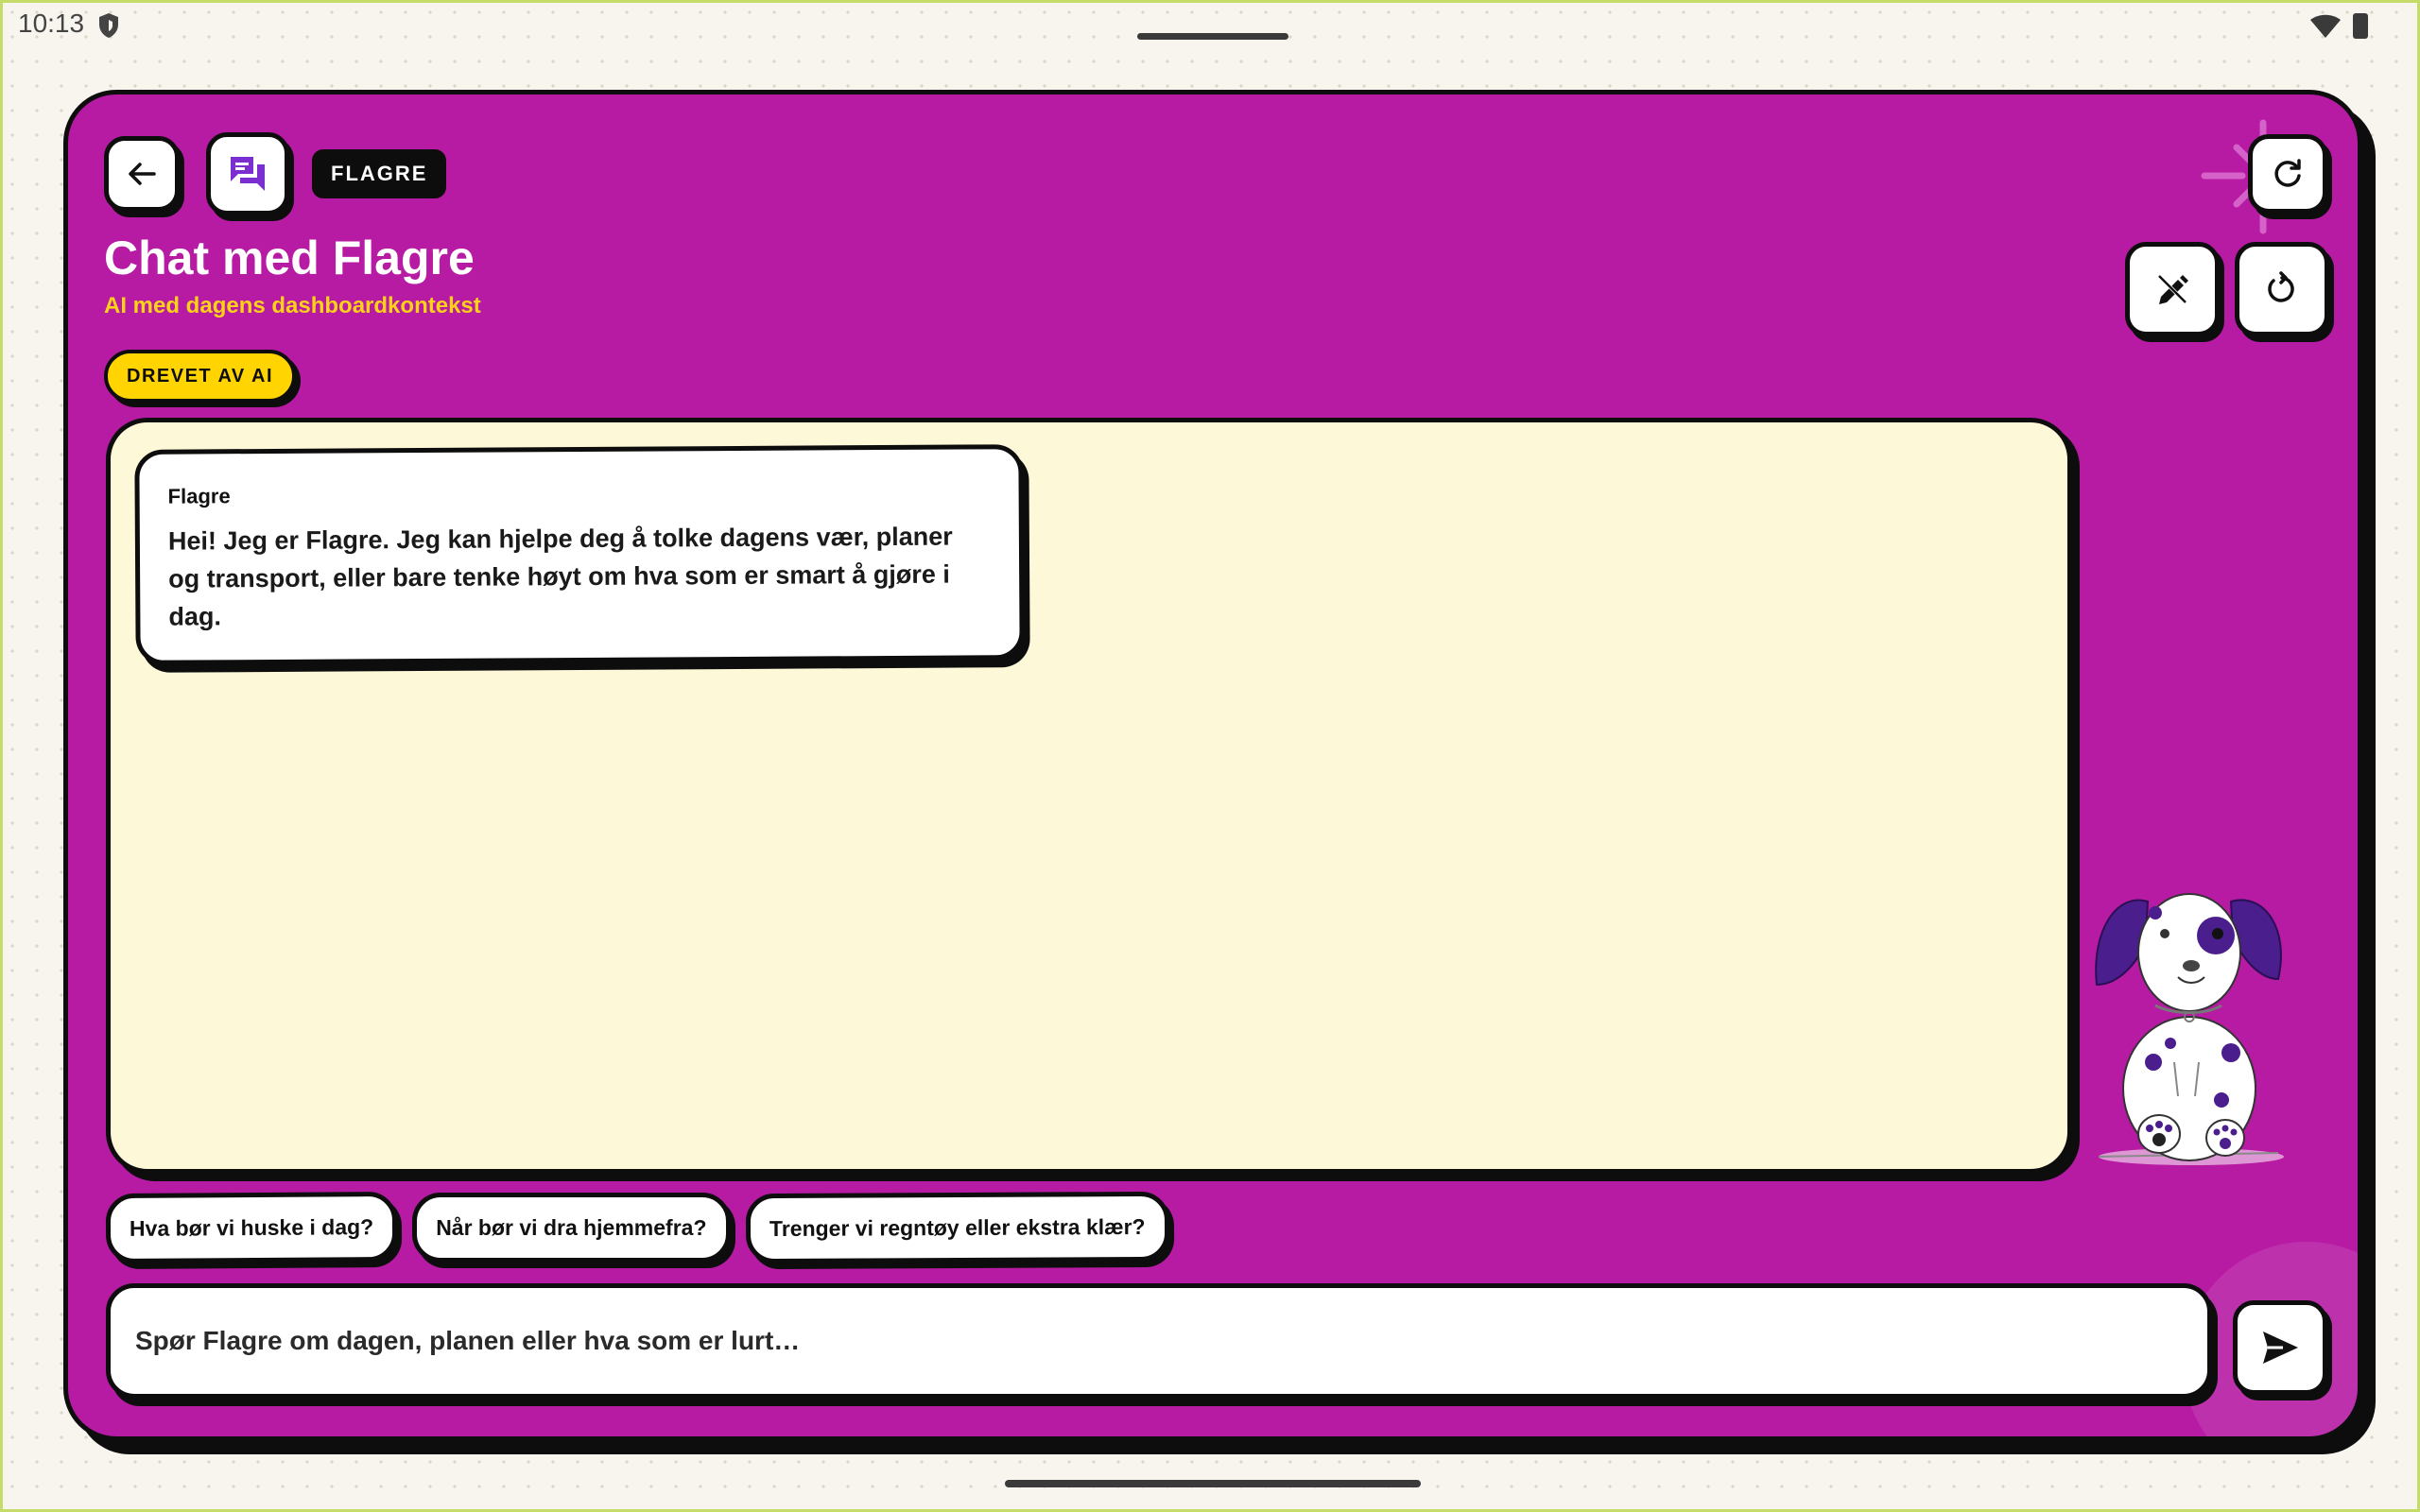  What do you see at coordinates (2360, 26) in the screenshot?
I see `battery-icon` at bounding box center [2360, 26].